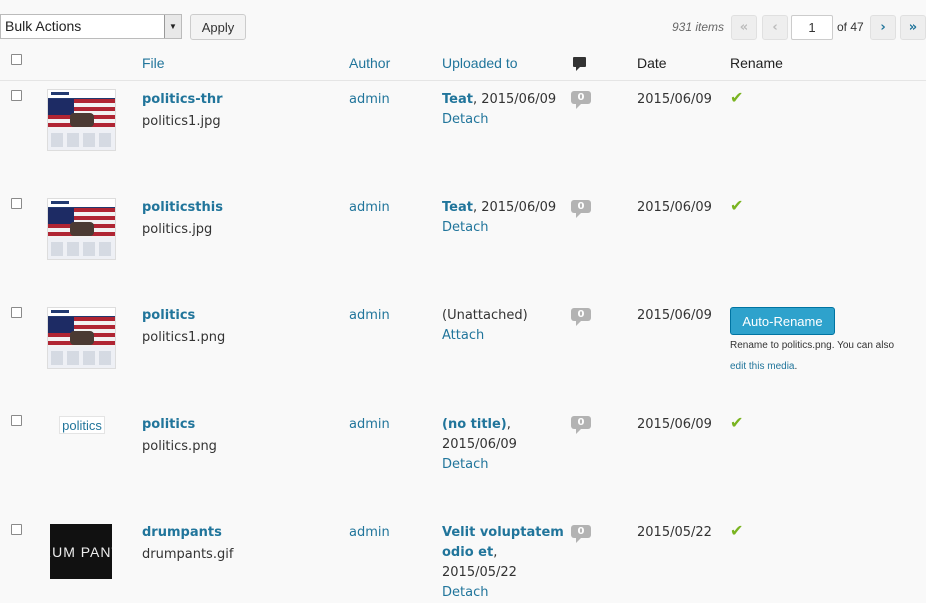 Image resolution: width=926 pixels, height=603 pixels. I want to click on parent-post-link: Velit voluptatem, so click(503, 532).